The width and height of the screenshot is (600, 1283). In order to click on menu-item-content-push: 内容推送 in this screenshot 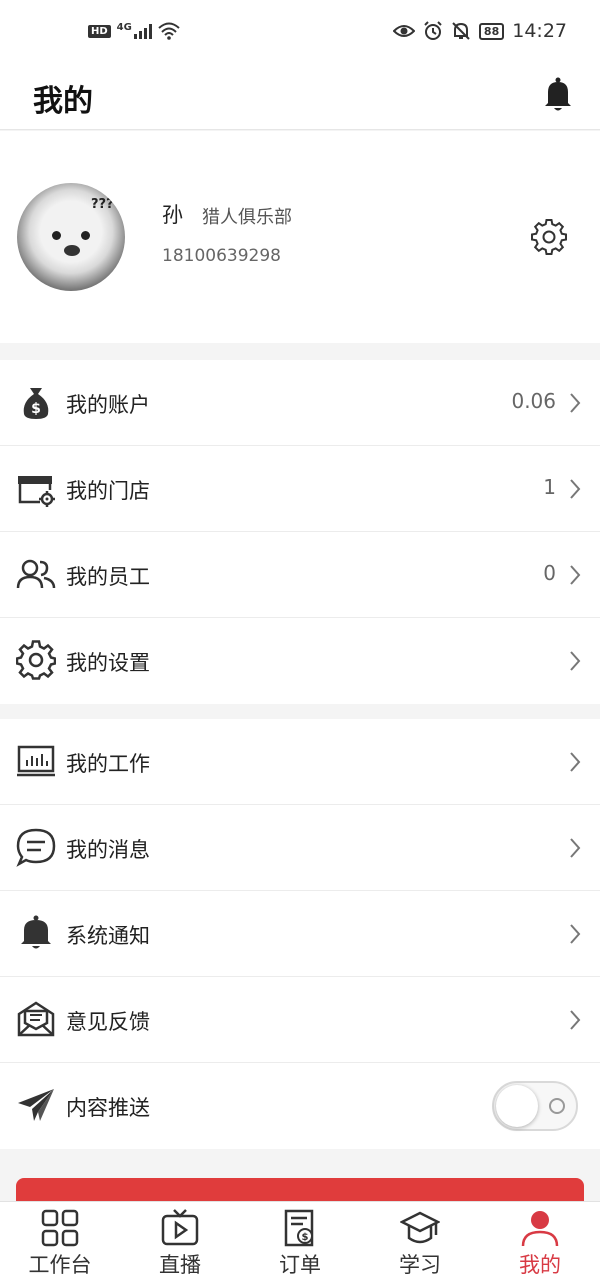, I will do `click(300, 1106)`.